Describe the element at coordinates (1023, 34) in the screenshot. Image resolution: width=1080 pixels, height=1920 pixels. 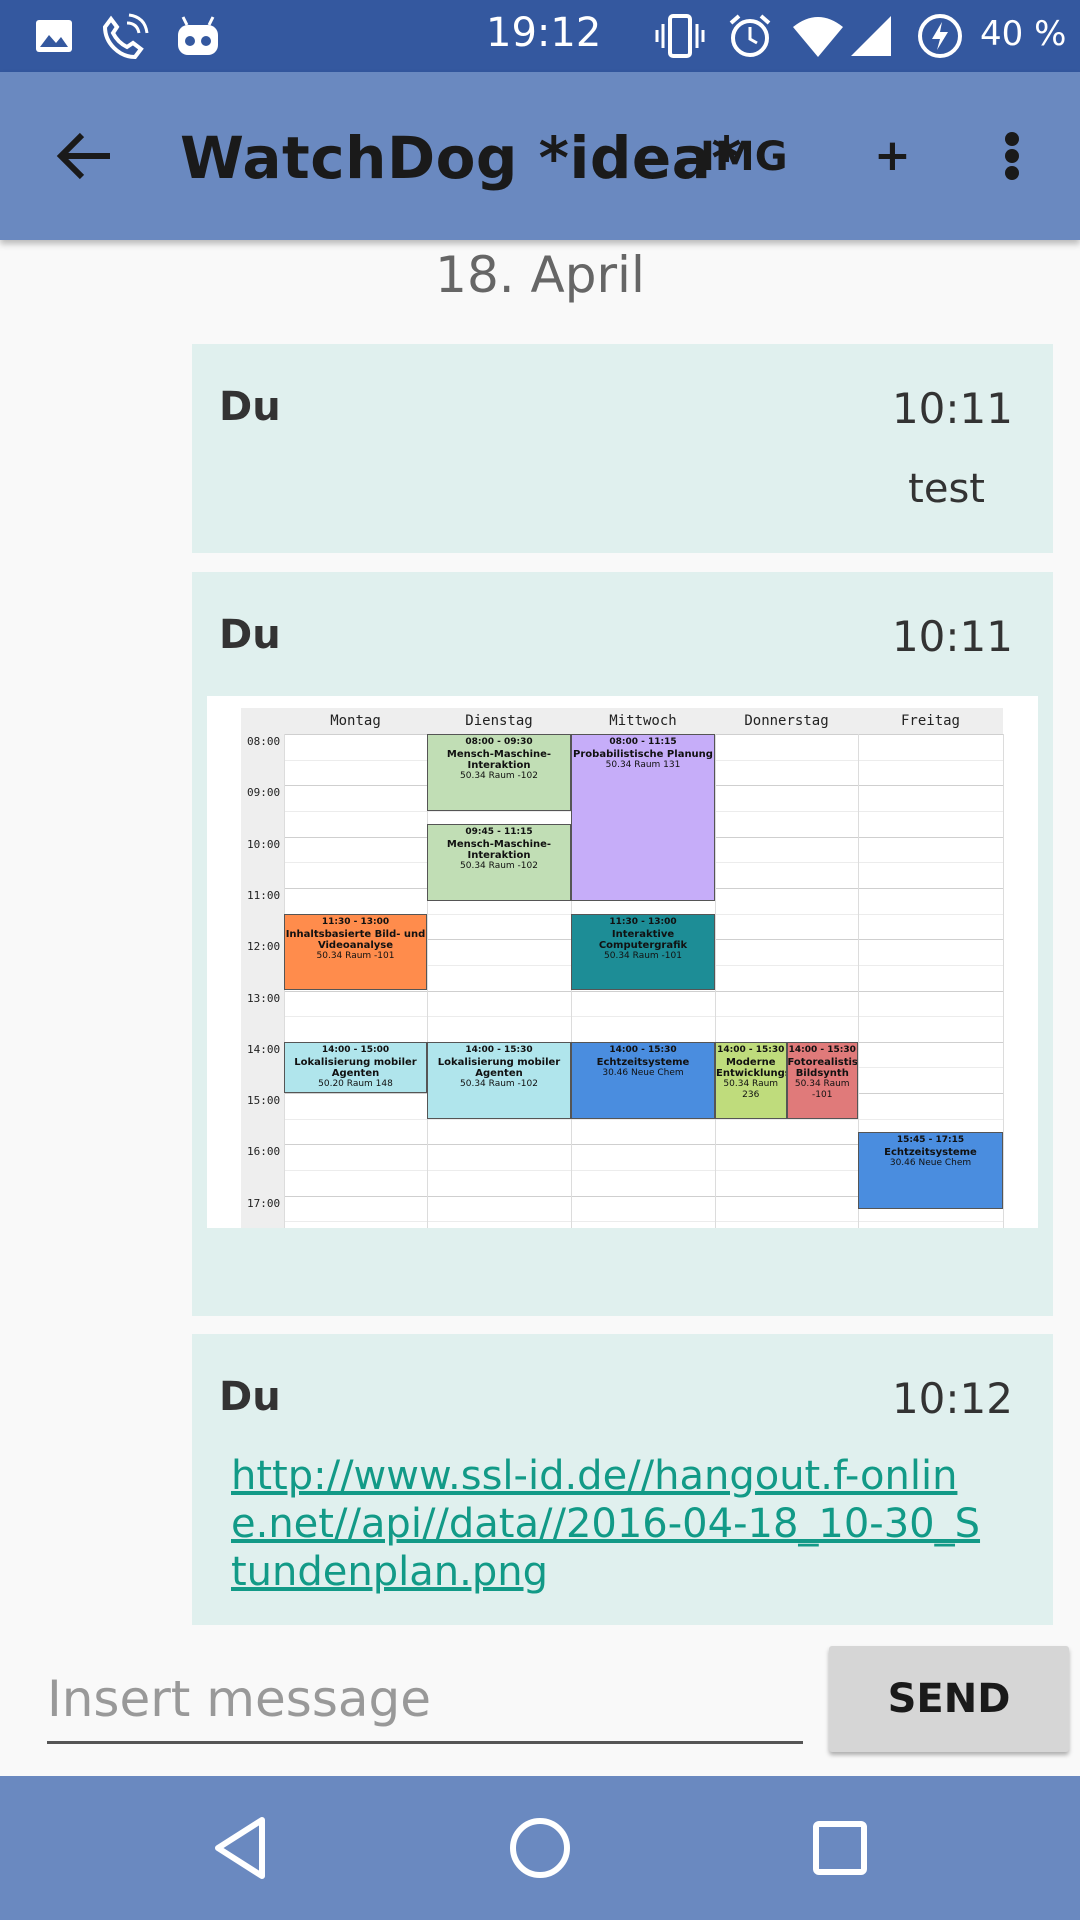
I see `battery-percent: 40 %` at that location.